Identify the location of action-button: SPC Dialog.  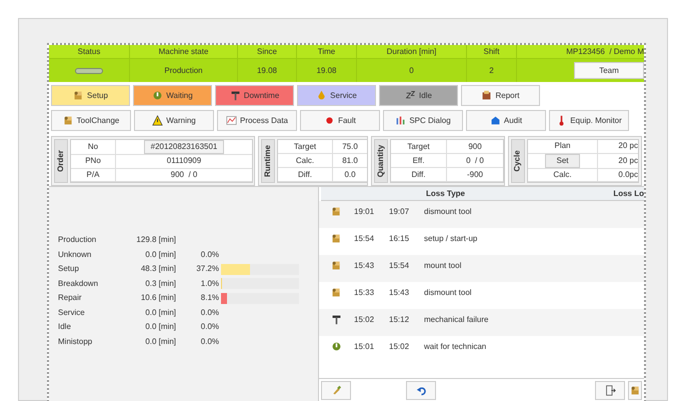
(423, 120).